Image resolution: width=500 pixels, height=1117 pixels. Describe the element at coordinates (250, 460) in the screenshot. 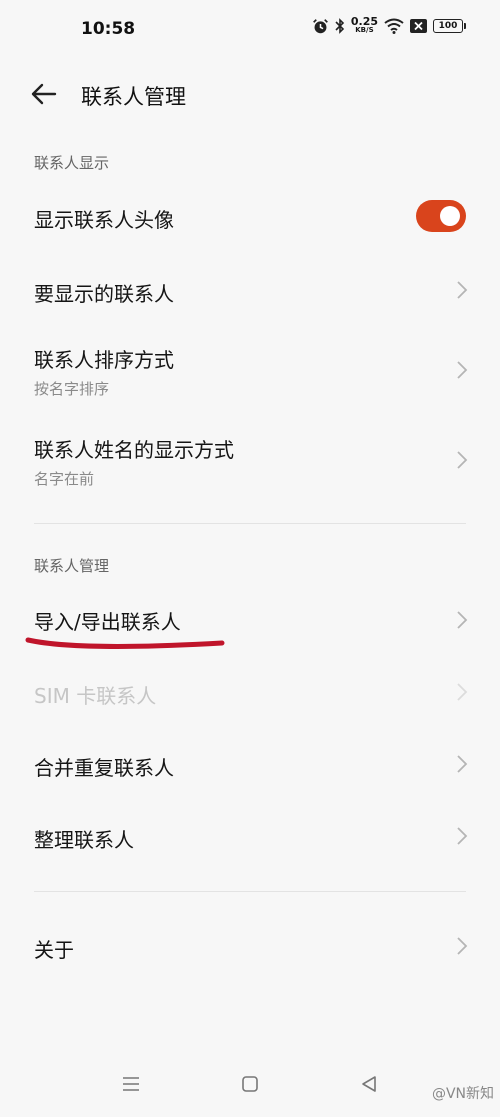

I see `row-name-format: 联系人姓名的显示方式 名字在前` at that location.